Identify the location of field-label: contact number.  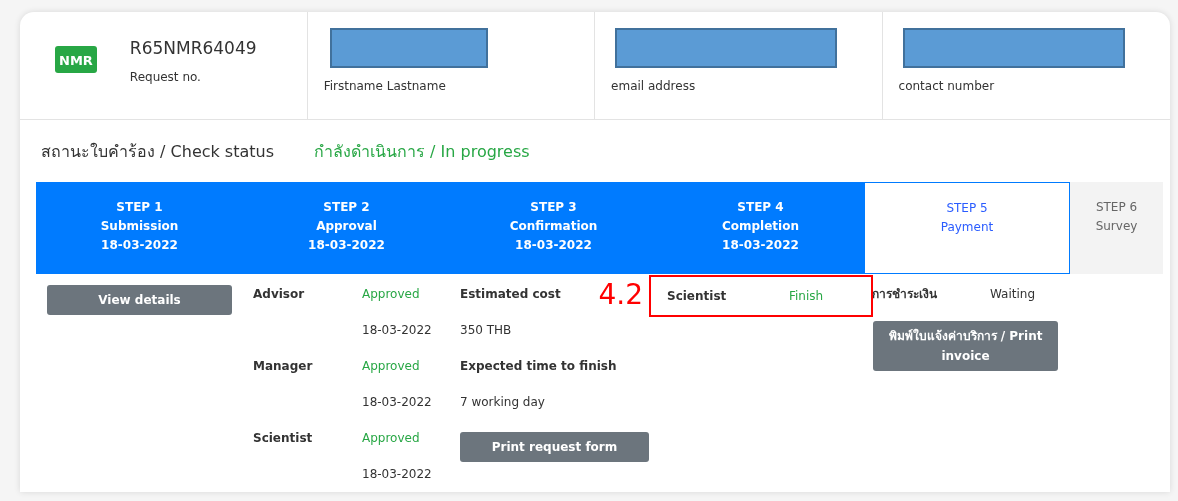
(946, 86).